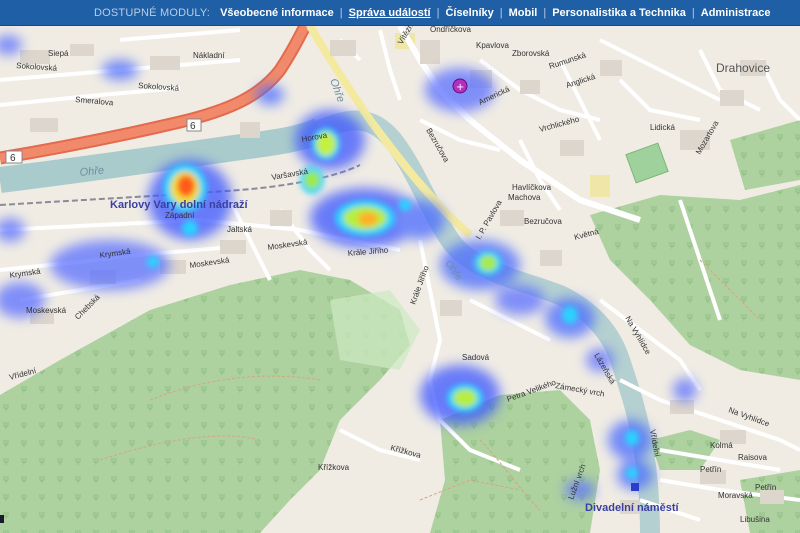 The height and width of the screenshot is (533, 800). What do you see at coordinates (460, 87) in the screenshot?
I see `hospital-cross-icon: +` at bounding box center [460, 87].